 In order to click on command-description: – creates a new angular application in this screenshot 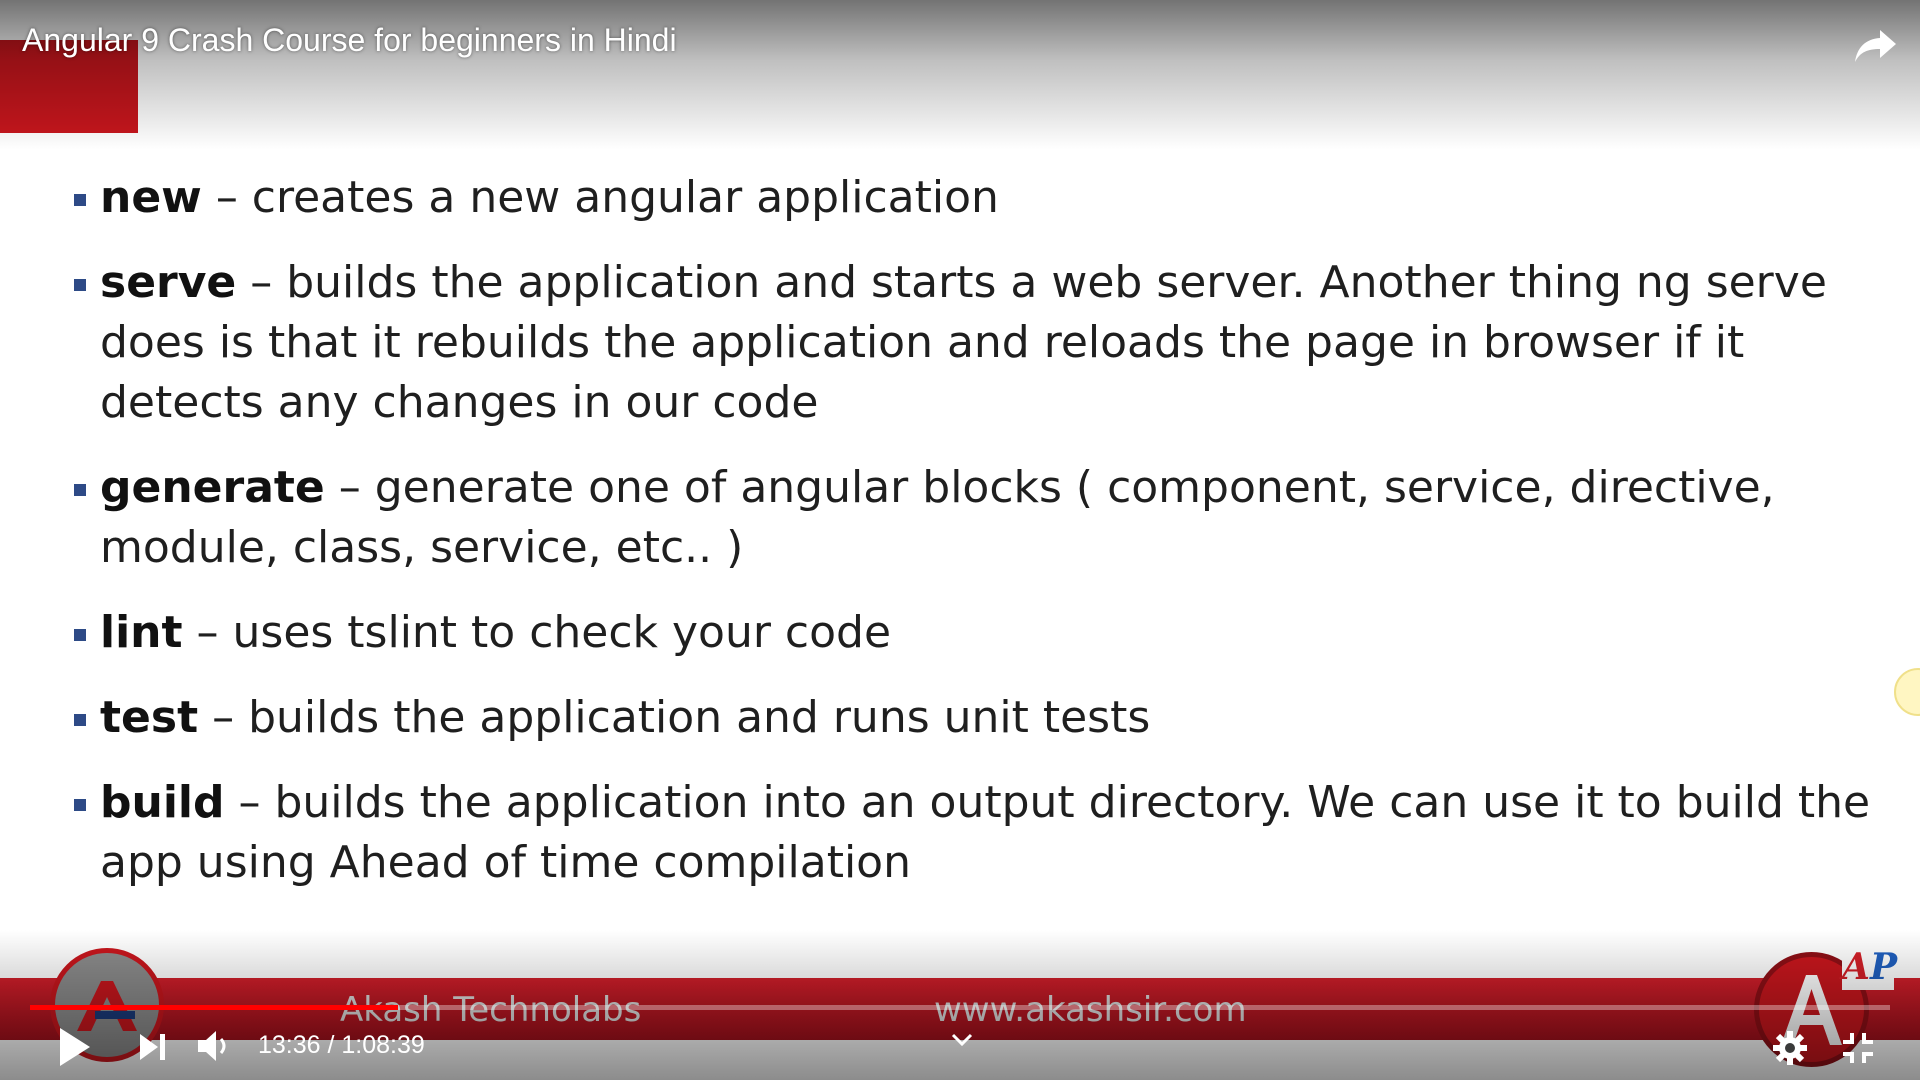, I will do `click(600, 197)`.